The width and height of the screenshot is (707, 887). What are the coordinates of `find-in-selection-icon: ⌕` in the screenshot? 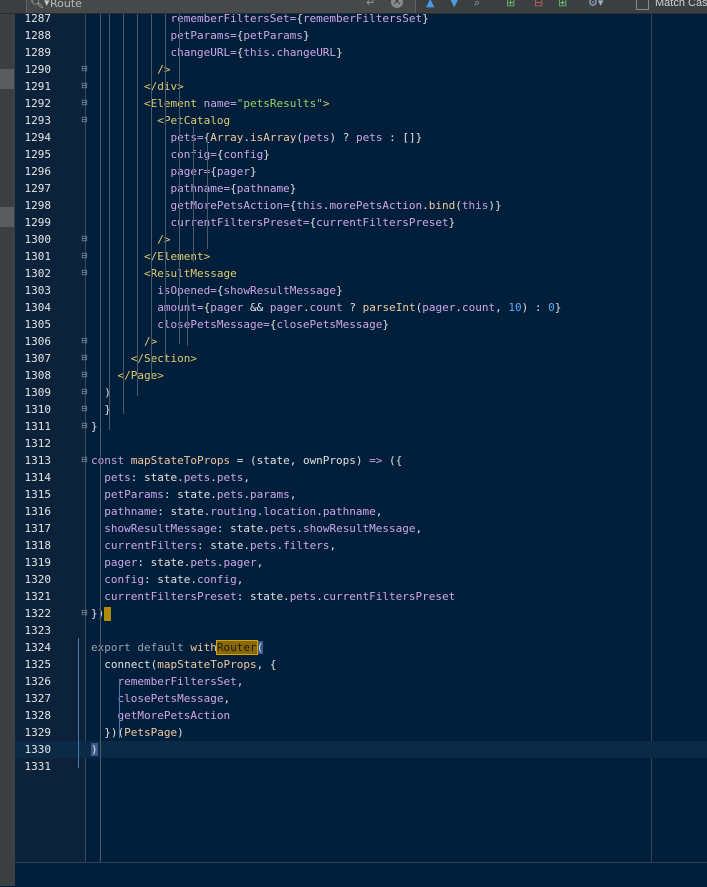 It's located at (477, 5).